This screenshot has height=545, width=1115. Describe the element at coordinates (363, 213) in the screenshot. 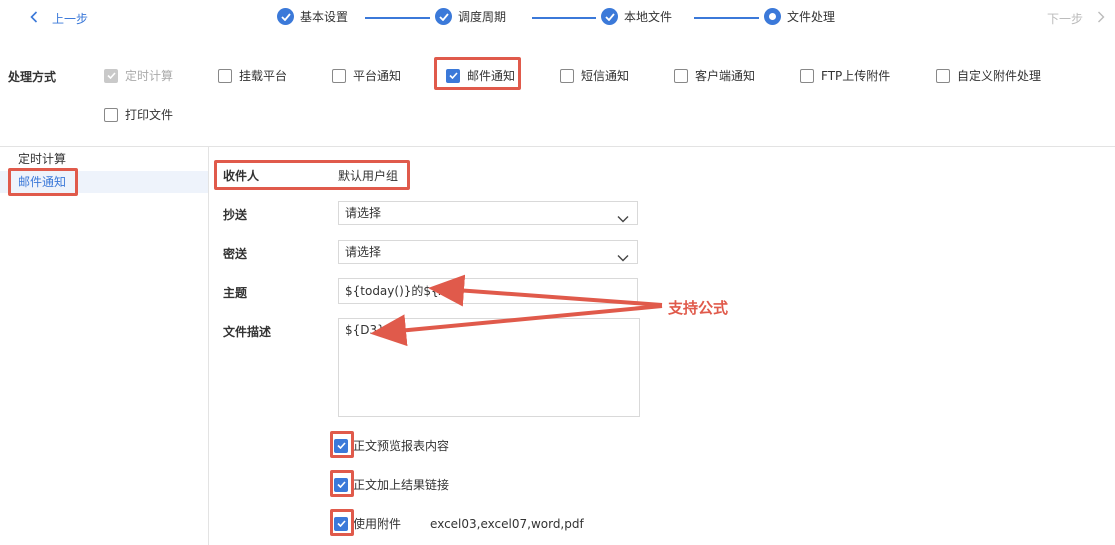

I see `cc-select-value: 请选择` at that location.